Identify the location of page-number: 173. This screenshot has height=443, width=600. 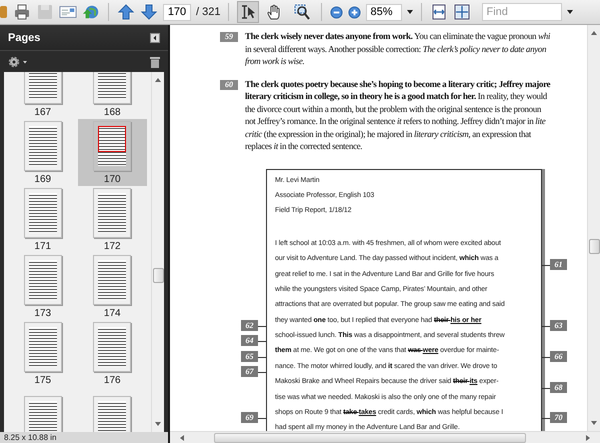
(43, 313).